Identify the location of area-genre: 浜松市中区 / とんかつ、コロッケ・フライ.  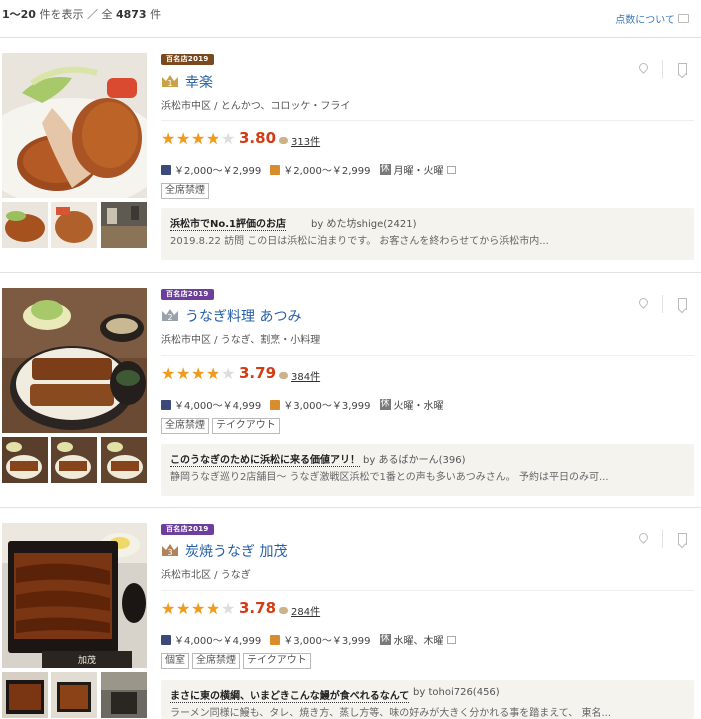
(256, 106).